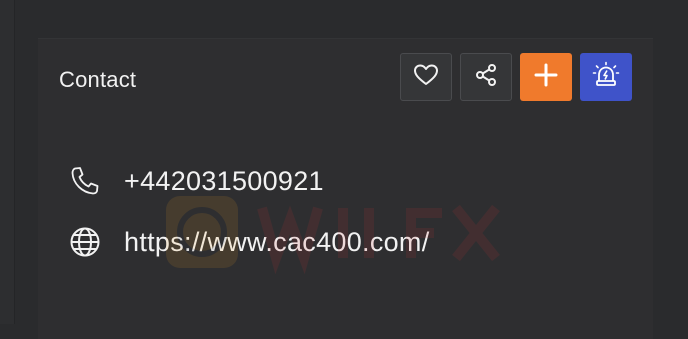  I want to click on favorite-button, so click(426, 77).